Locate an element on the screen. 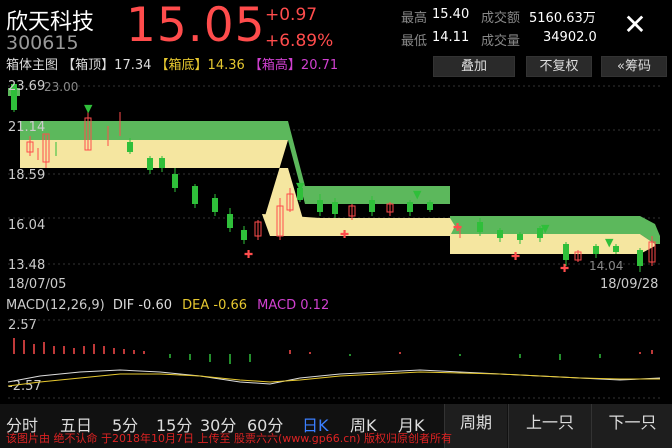 The image size is (672, 448). dif-value: -0.60 is located at coordinates (155, 305).